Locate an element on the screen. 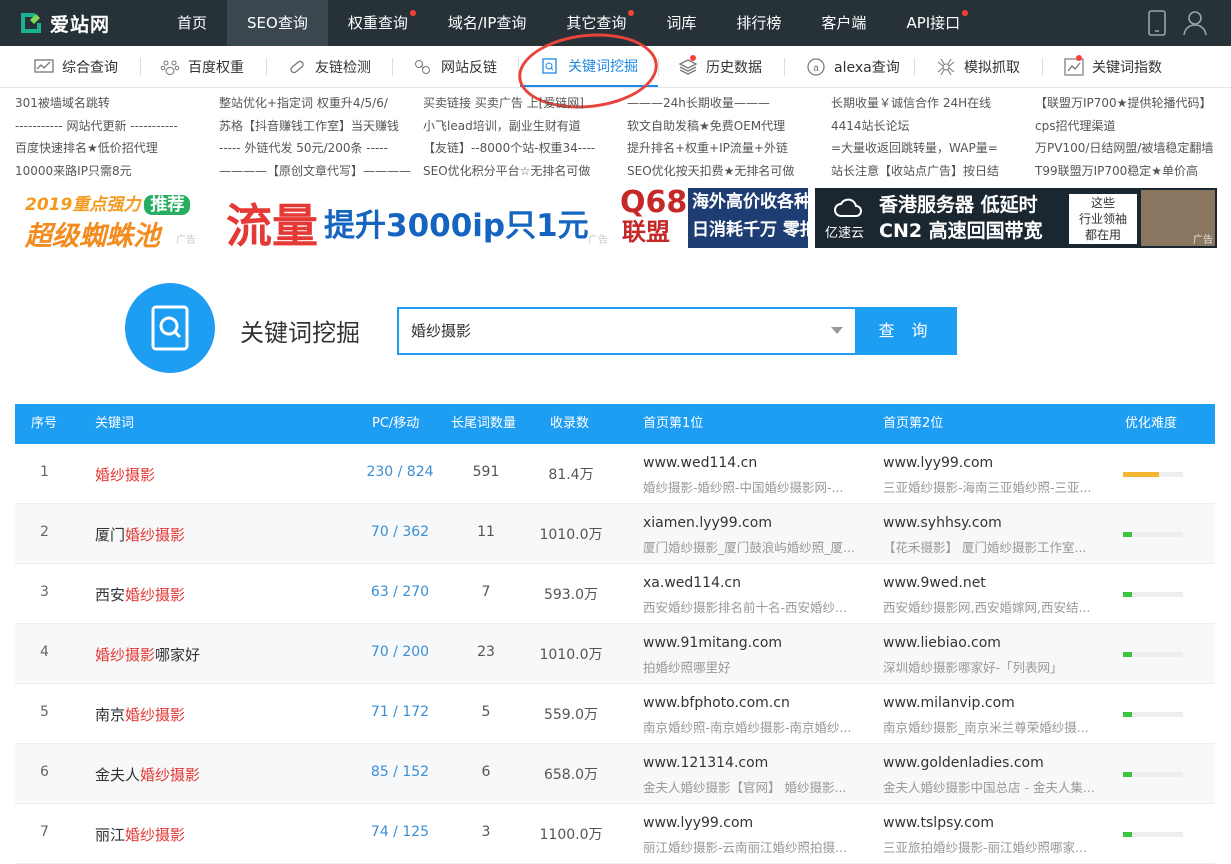 The width and height of the screenshot is (1231, 864). keyword-link: 西安婚纱摄影 is located at coordinates (140, 594).